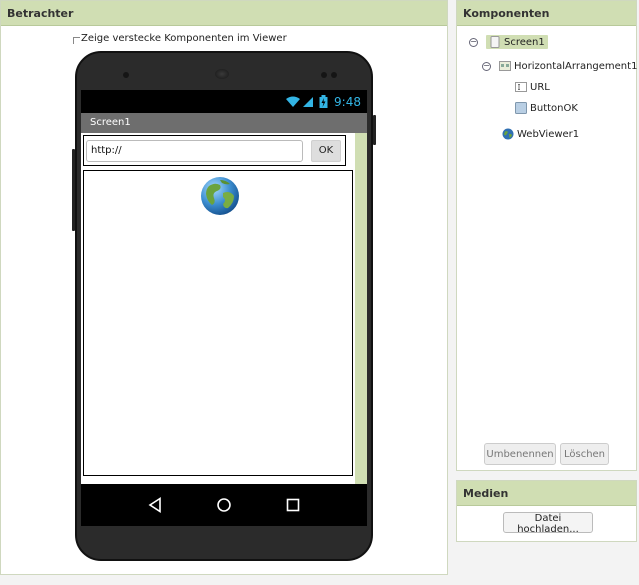  I want to click on wifi-icon, so click(293, 101).